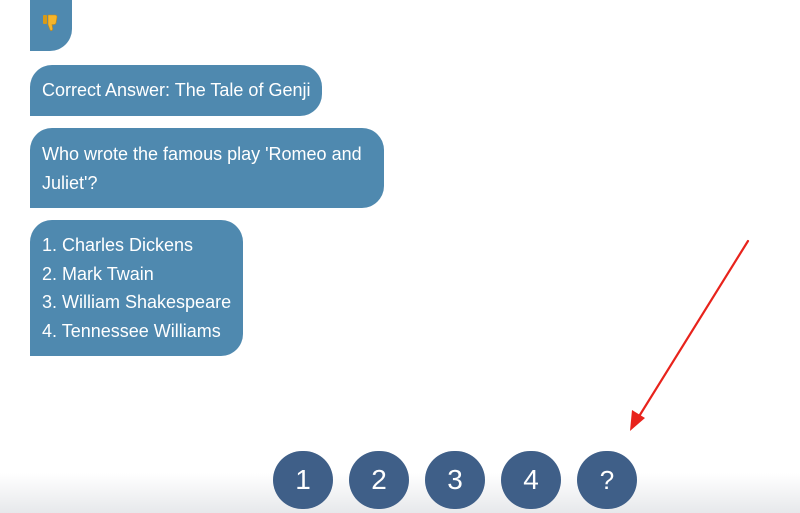  Describe the element at coordinates (118, 245) in the screenshot. I see `option-text: 1. Charles Dickens` at that location.